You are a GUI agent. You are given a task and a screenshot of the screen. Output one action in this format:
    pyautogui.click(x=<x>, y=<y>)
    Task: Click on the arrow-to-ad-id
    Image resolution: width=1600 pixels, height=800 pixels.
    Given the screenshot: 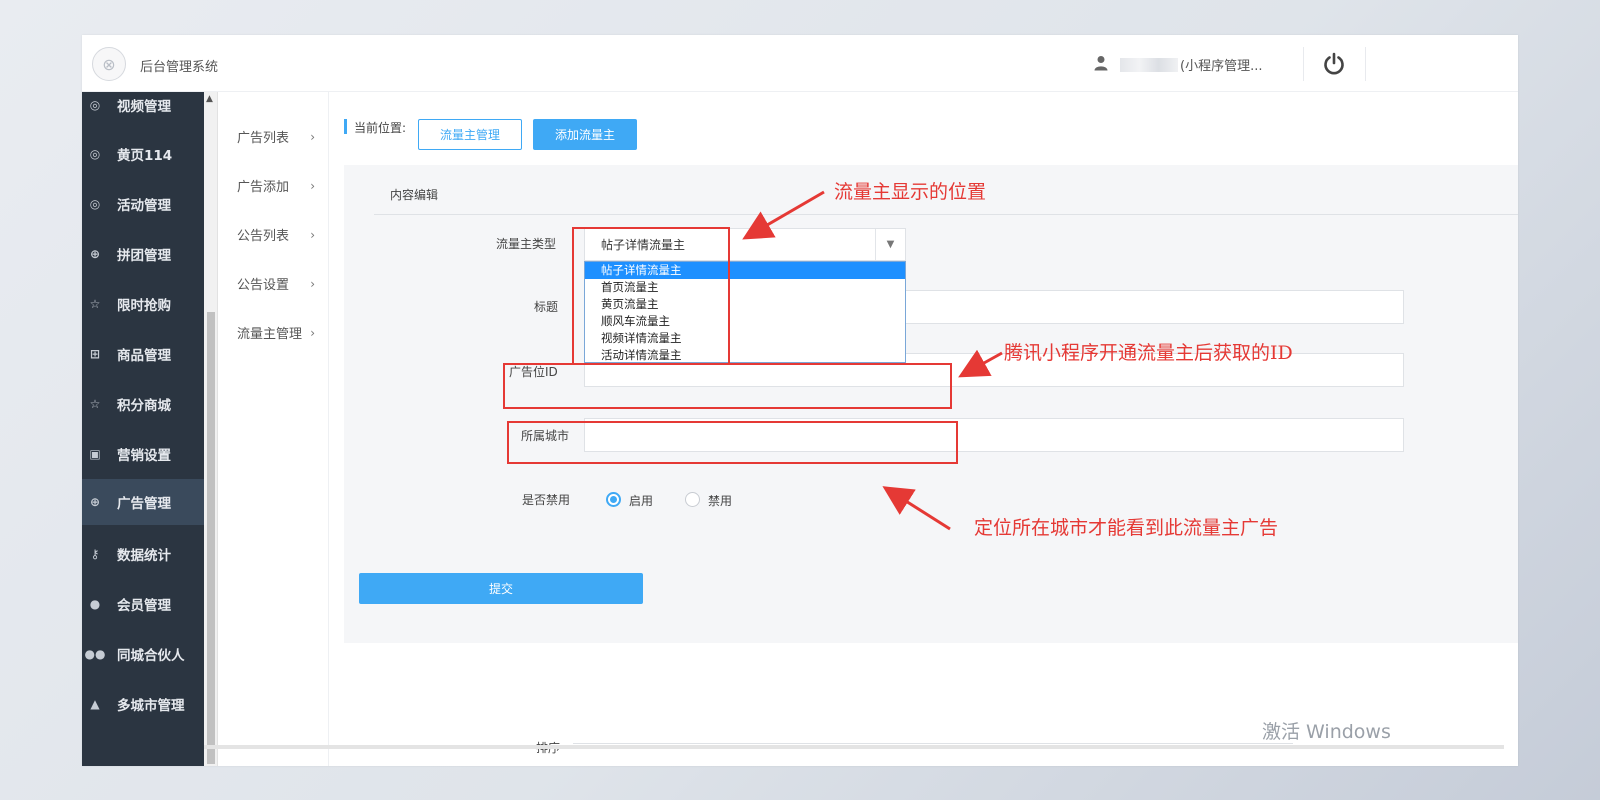 What is the action you would take?
    pyautogui.click(x=980, y=363)
    